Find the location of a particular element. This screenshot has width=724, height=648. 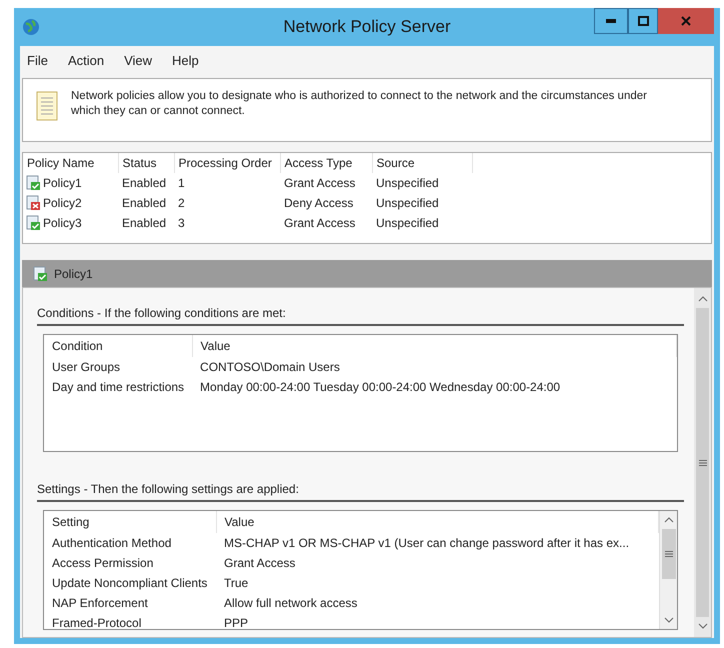

column-header: Policy Name is located at coordinates (70, 163).